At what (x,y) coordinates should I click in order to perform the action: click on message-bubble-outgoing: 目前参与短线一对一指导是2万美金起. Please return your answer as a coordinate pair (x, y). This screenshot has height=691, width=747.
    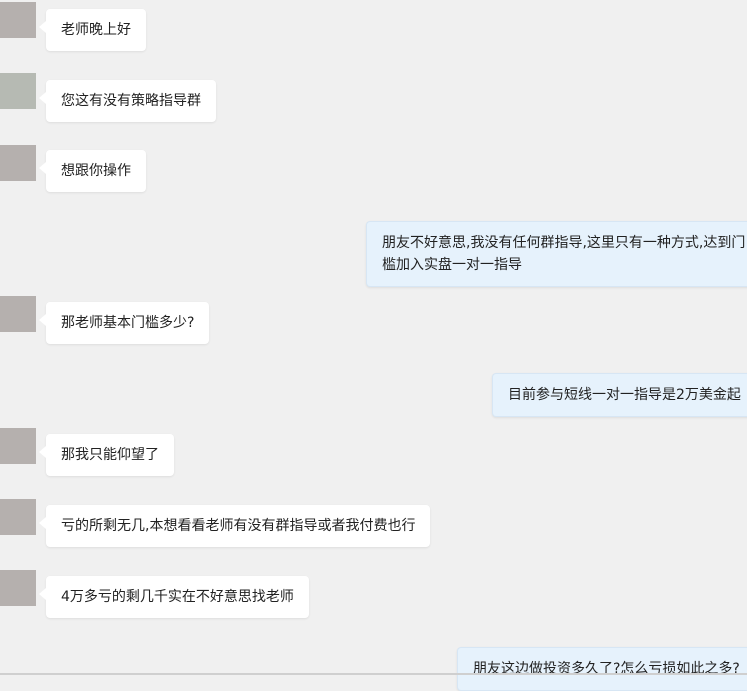
    Looking at the image, I should click on (619, 395).